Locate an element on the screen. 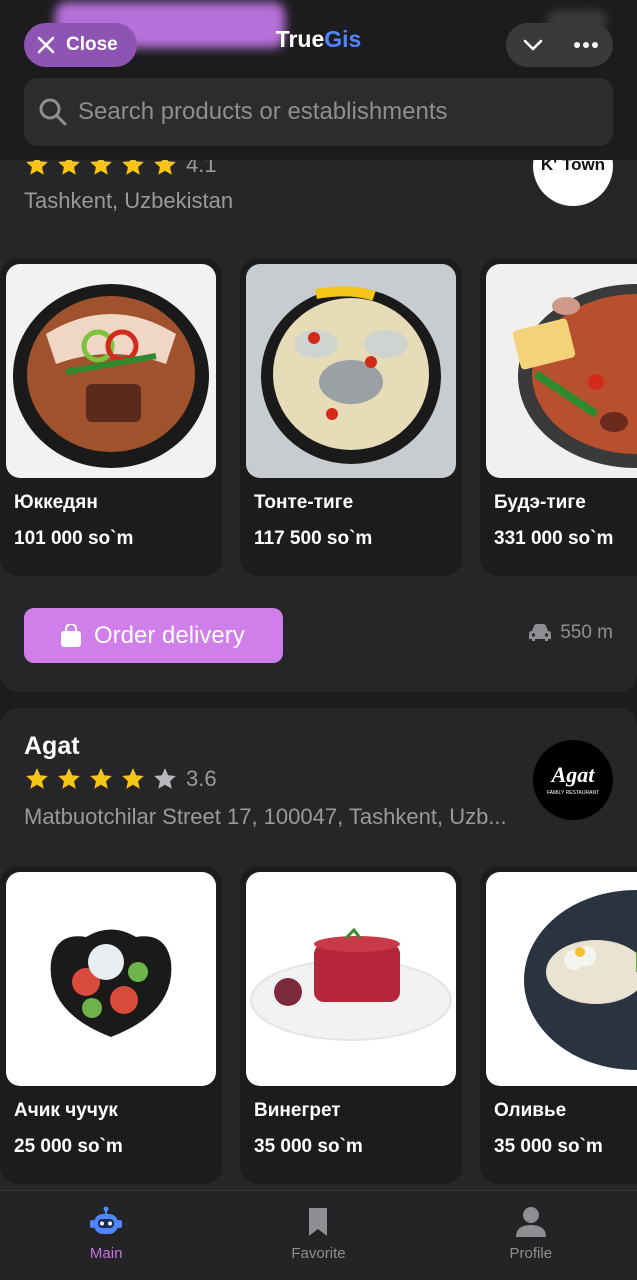 Image resolution: width=637 pixels, height=1280 pixels. chevron-down-icon is located at coordinates (533, 45).